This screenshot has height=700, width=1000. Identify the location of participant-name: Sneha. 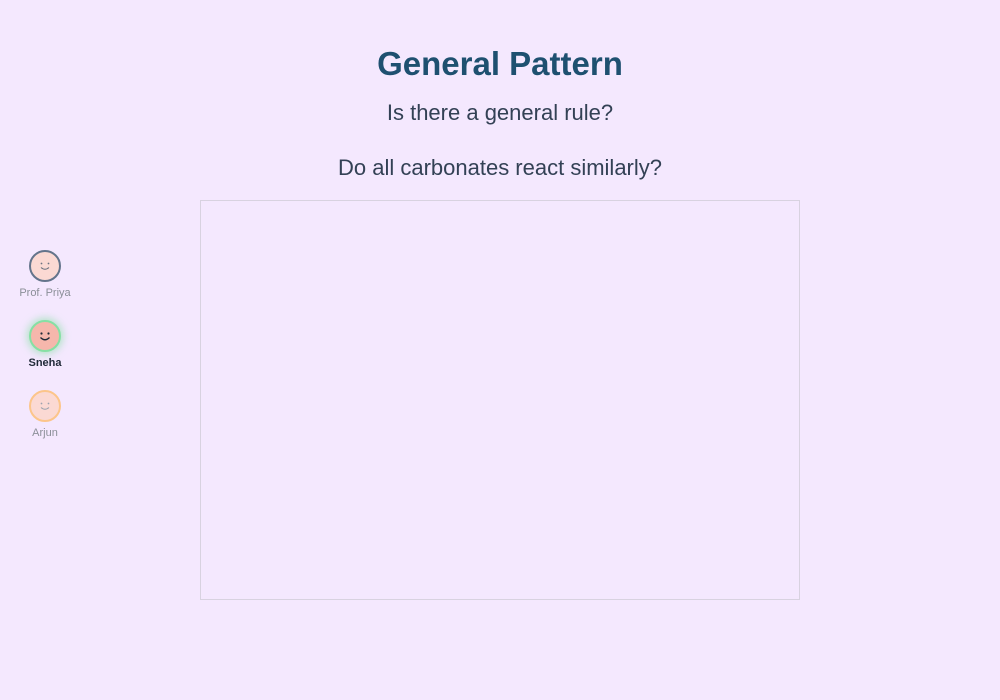
(45, 363).